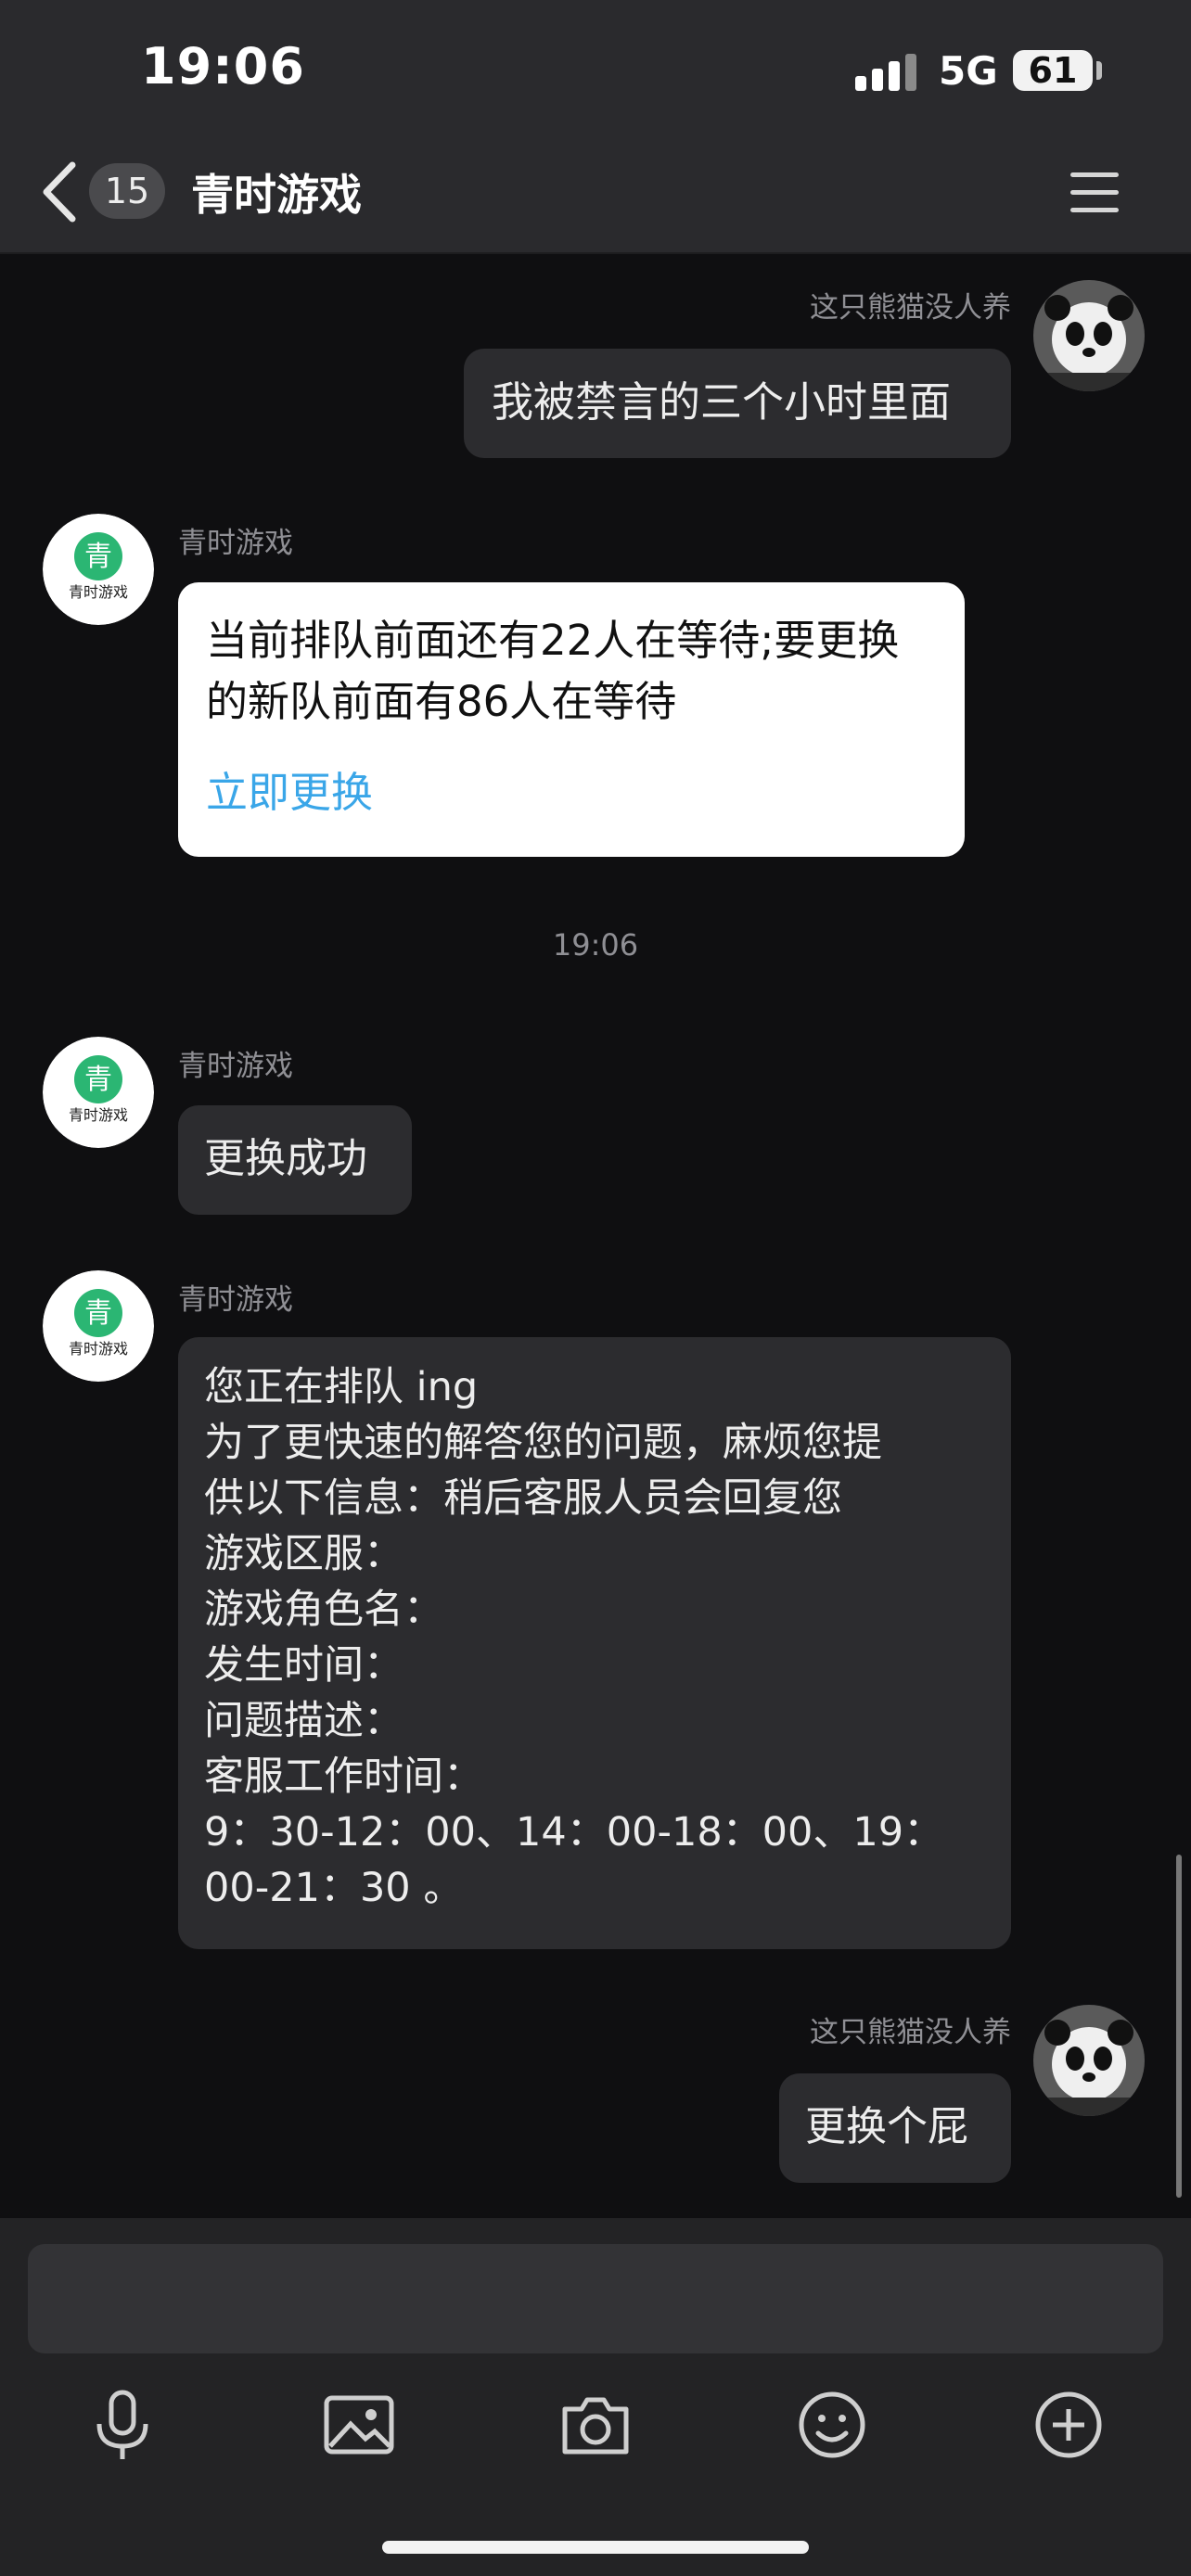 This screenshot has width=1191, height=2576. Describe the element at coordinates (887, 72) in the screenshot. I see `signal-icon` at that location.